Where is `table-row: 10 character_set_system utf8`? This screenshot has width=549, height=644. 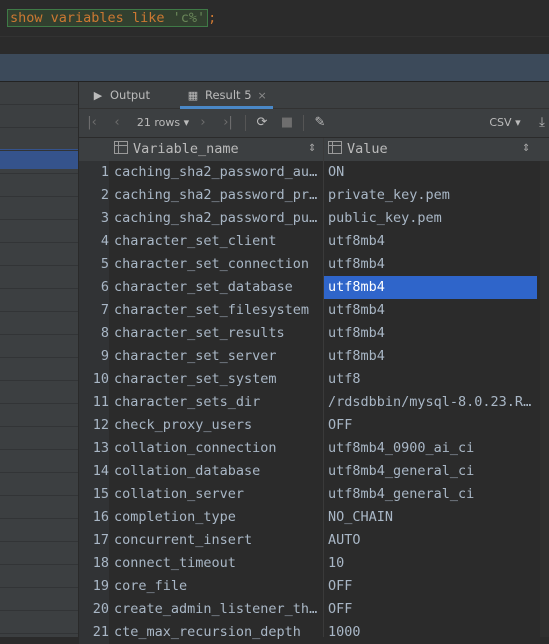 table-row: 10 character_set_system utf8 is located at coordinates (314, 379).